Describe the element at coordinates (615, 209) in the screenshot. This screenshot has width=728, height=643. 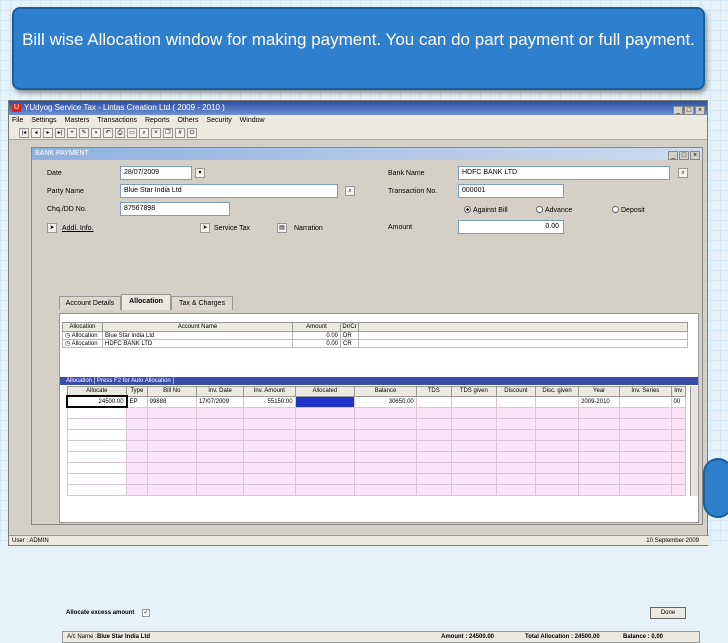
I see `radio-icon` at that location.